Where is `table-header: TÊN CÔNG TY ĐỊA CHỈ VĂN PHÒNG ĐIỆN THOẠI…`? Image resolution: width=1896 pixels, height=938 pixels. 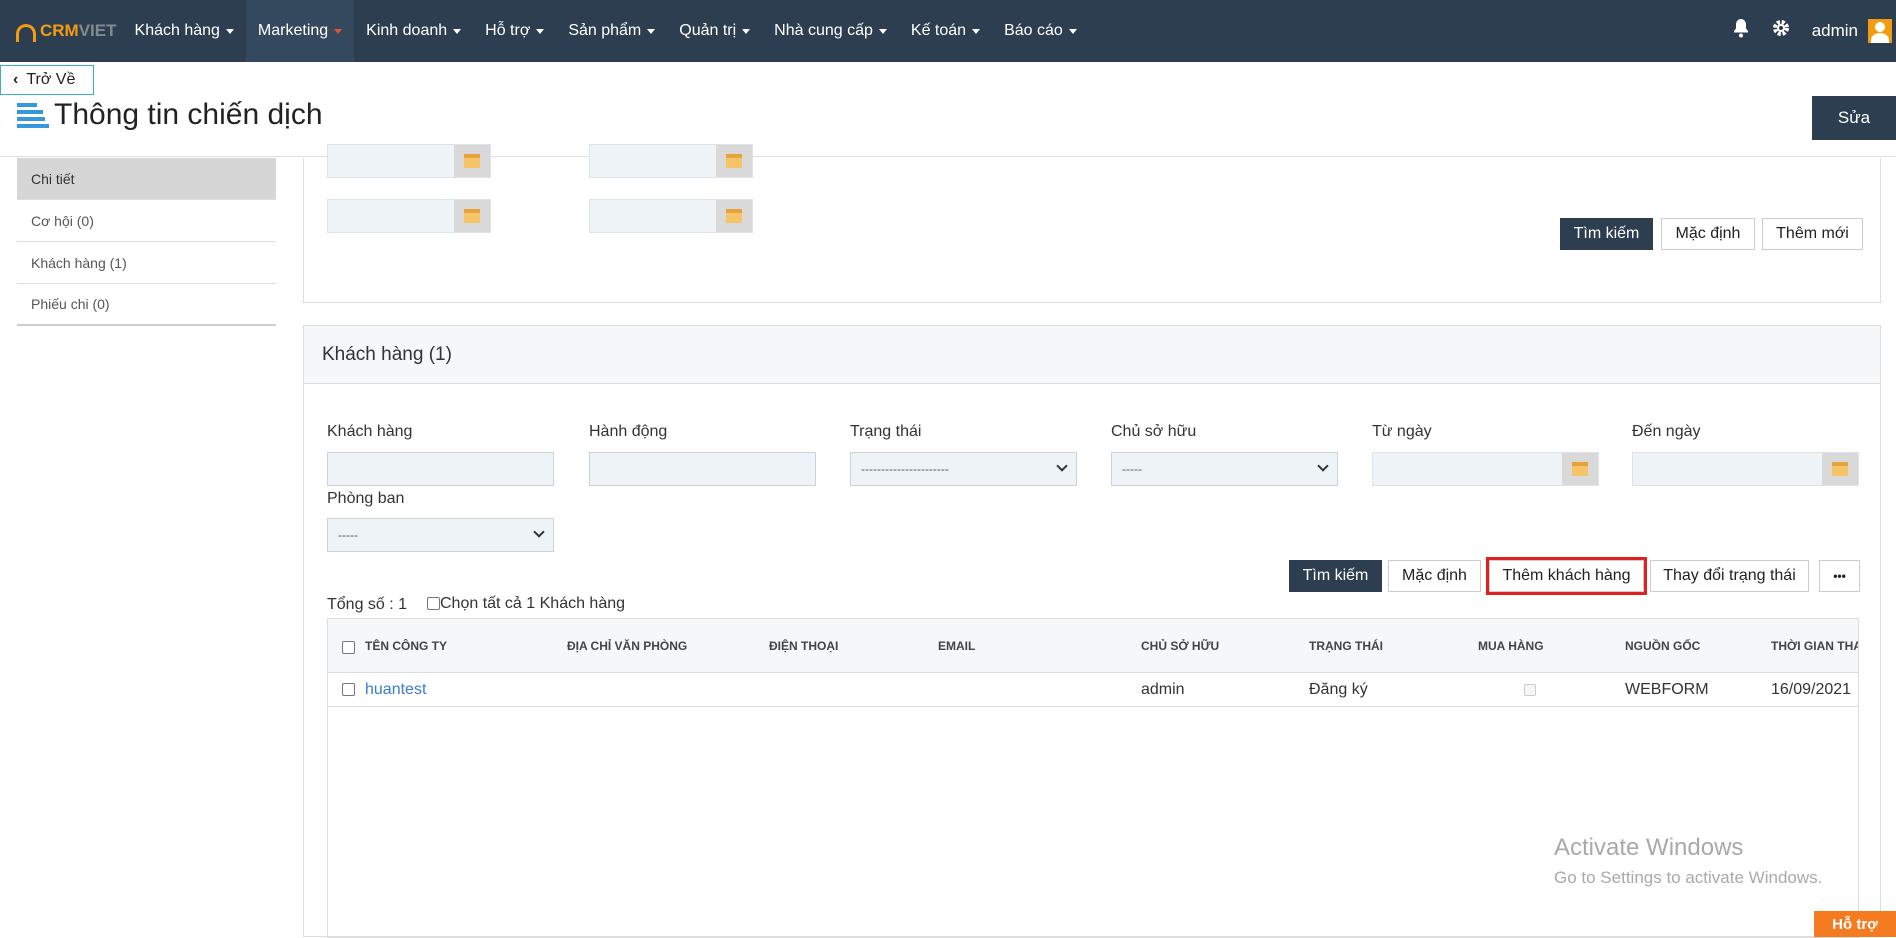 table-header: TÊN CÔNG TY ĐỊA CHỈ VĂN PHÒNG ĐIỆN THOẠI… is located at coordinates (1093, 646).